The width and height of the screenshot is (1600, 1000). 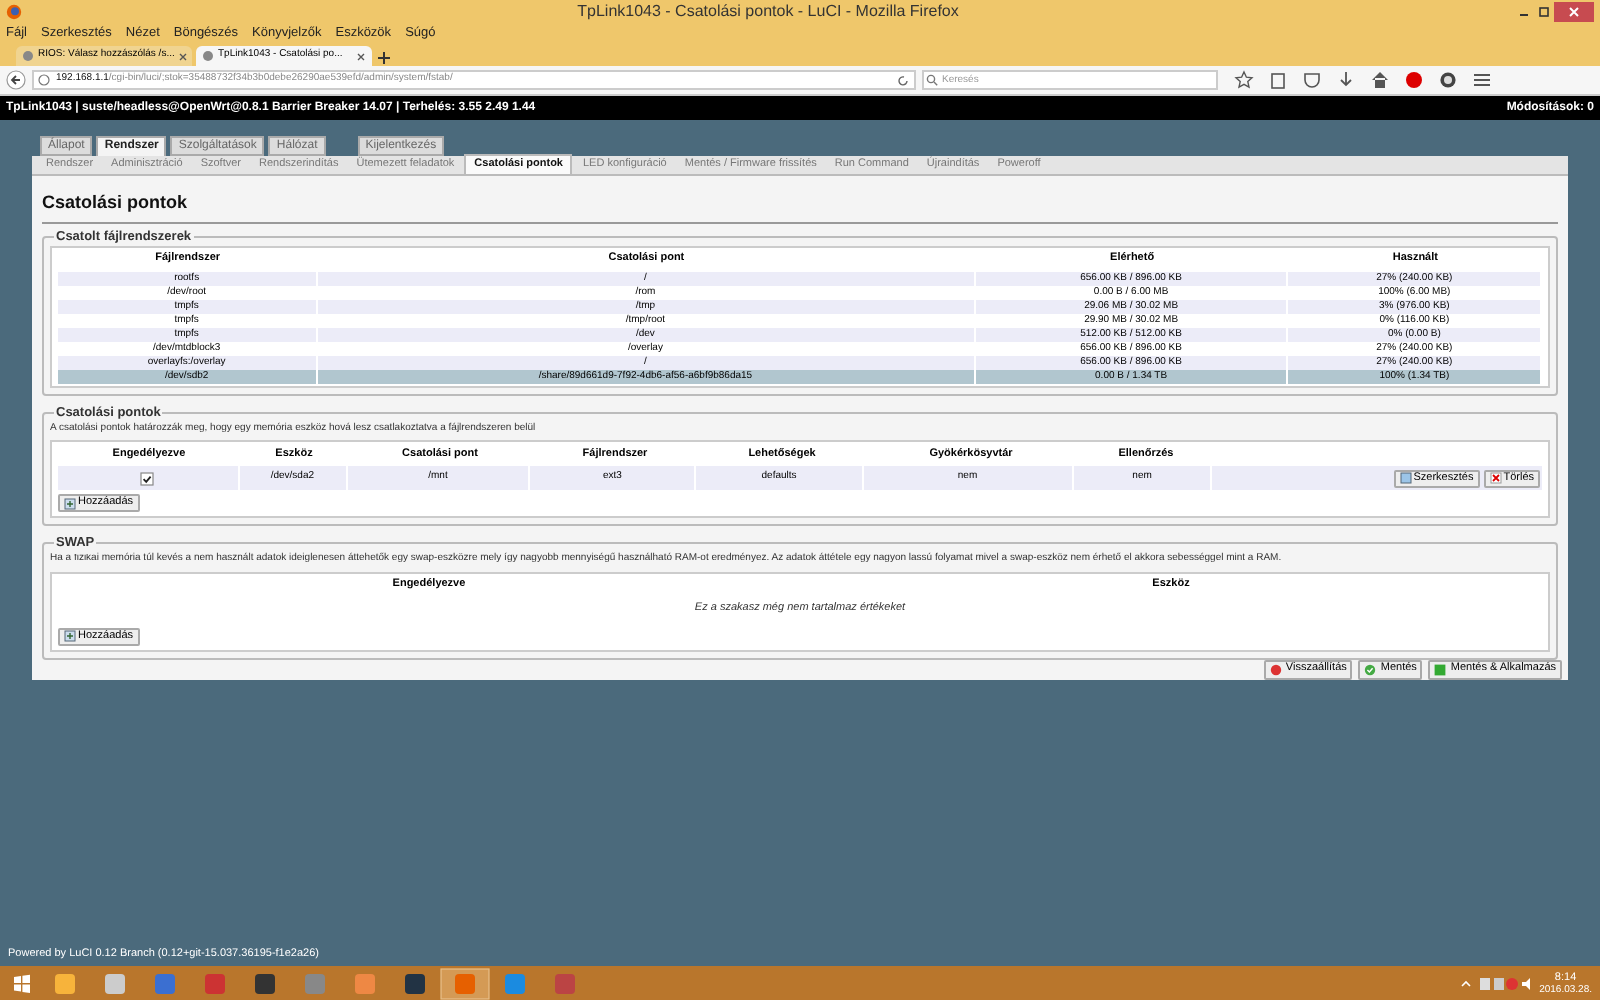 I want to click on reset-icon, so click(x=1275, y=669).